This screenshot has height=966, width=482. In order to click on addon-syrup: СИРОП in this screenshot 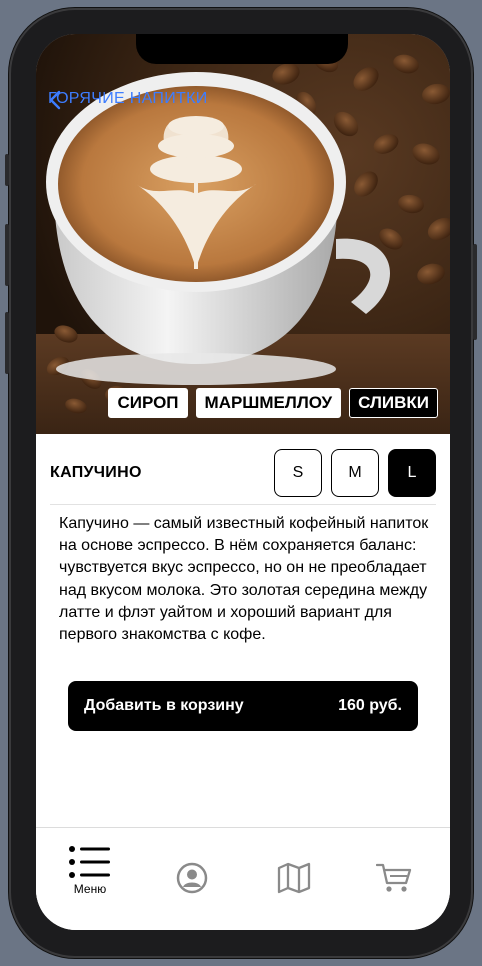, I will do `click(148, 403)`.